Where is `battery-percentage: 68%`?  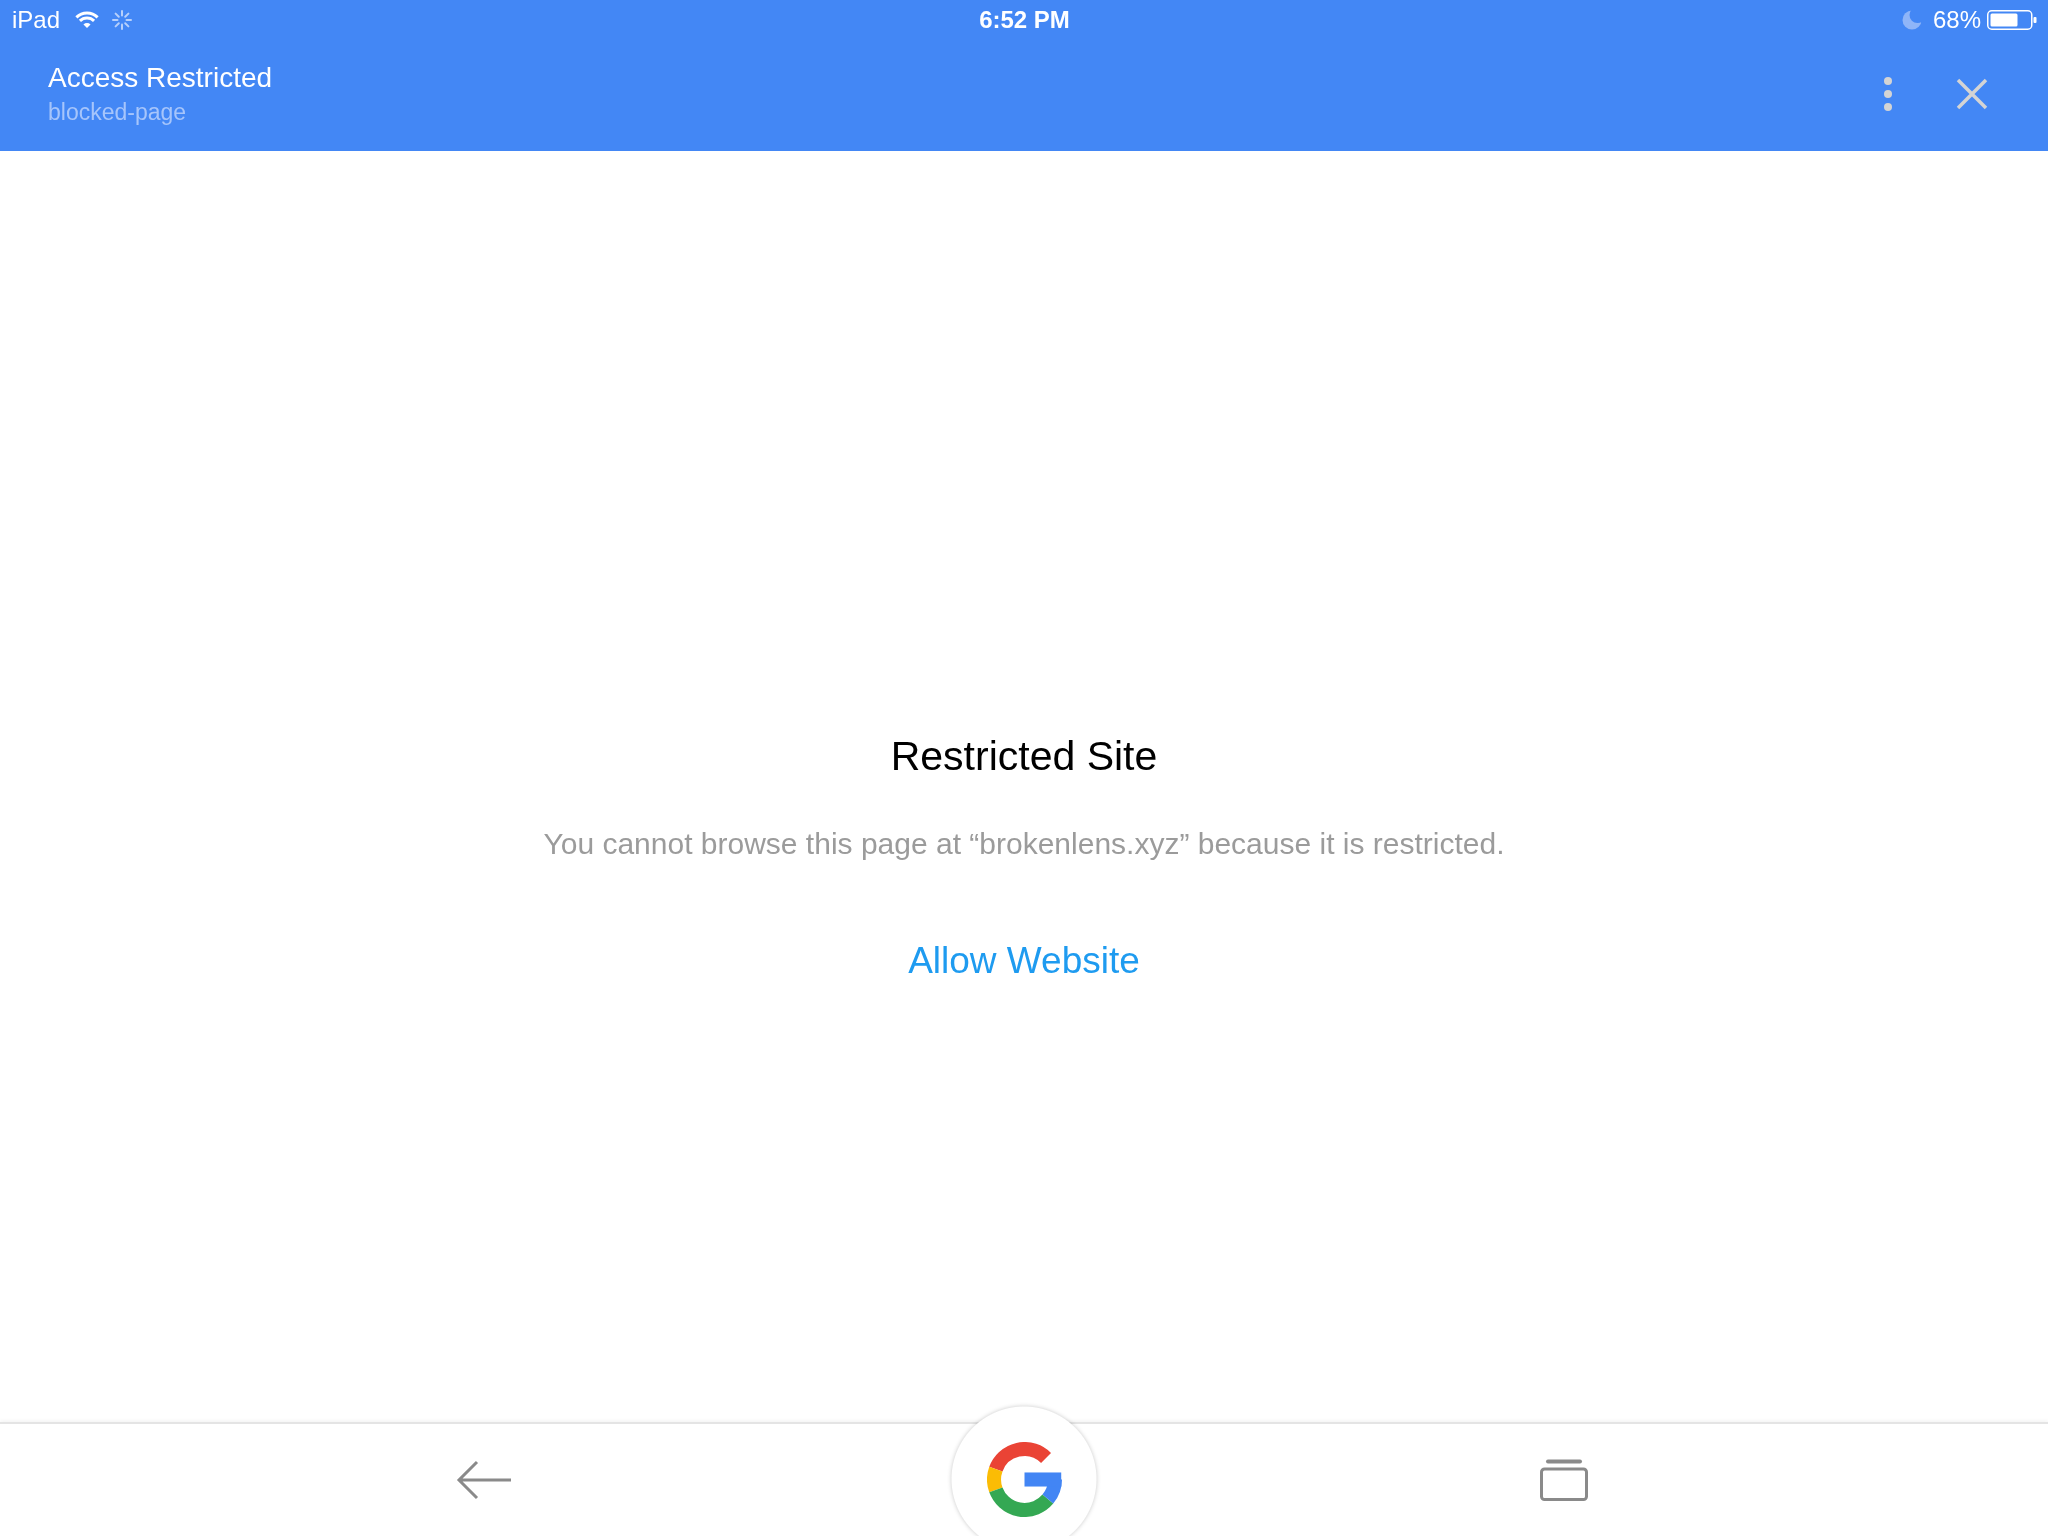
battery-percentage: 68% is located at coordinates (1956, 20).